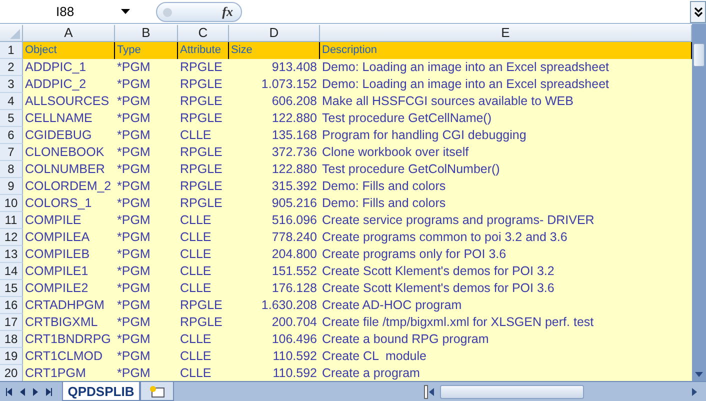 This screenshot has height=401, width=706. Describe the element at coordinates (374, 356) in the screenshot. I see `table-cell-text: Create CL module` at that location.